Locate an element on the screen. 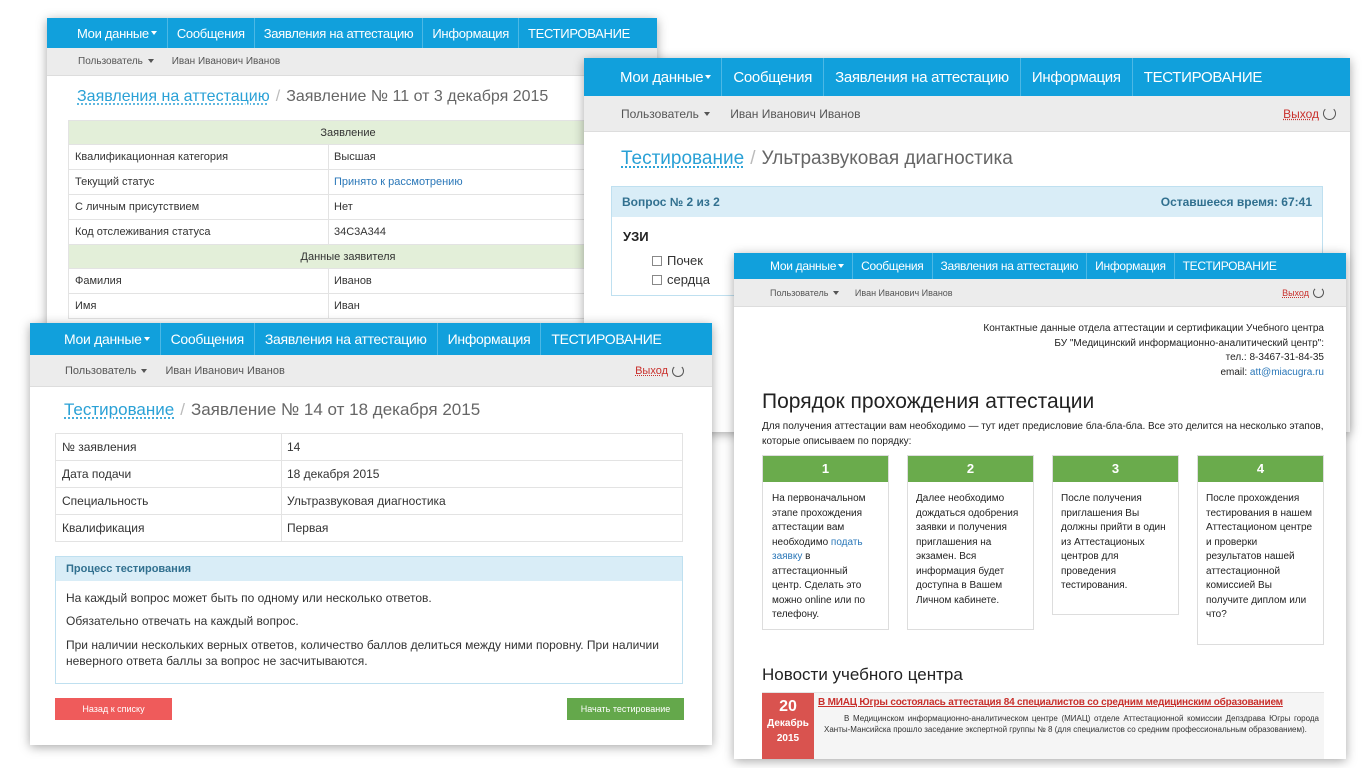 The height and width of the screenshot is (768, 1366). breadcrumb-link: Заявления на аттестацию is located at coordinates (173, 96).